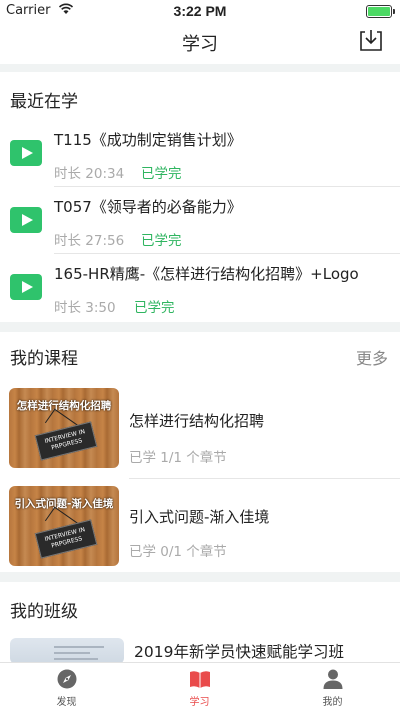  What do you see at coordinates (44, 612) in the screenshot?
I see `classes-heading: 我的班级` at bounding box center [44, 612].